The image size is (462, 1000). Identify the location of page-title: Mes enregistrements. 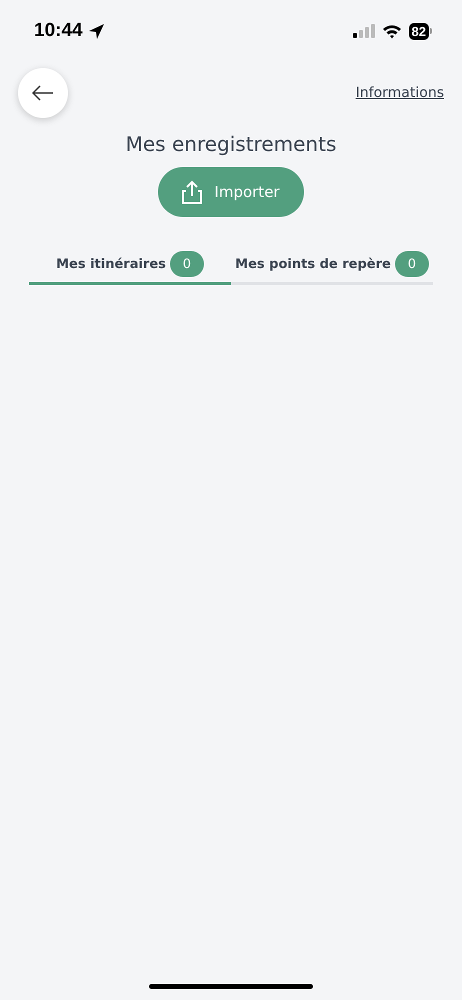
(231, 144).